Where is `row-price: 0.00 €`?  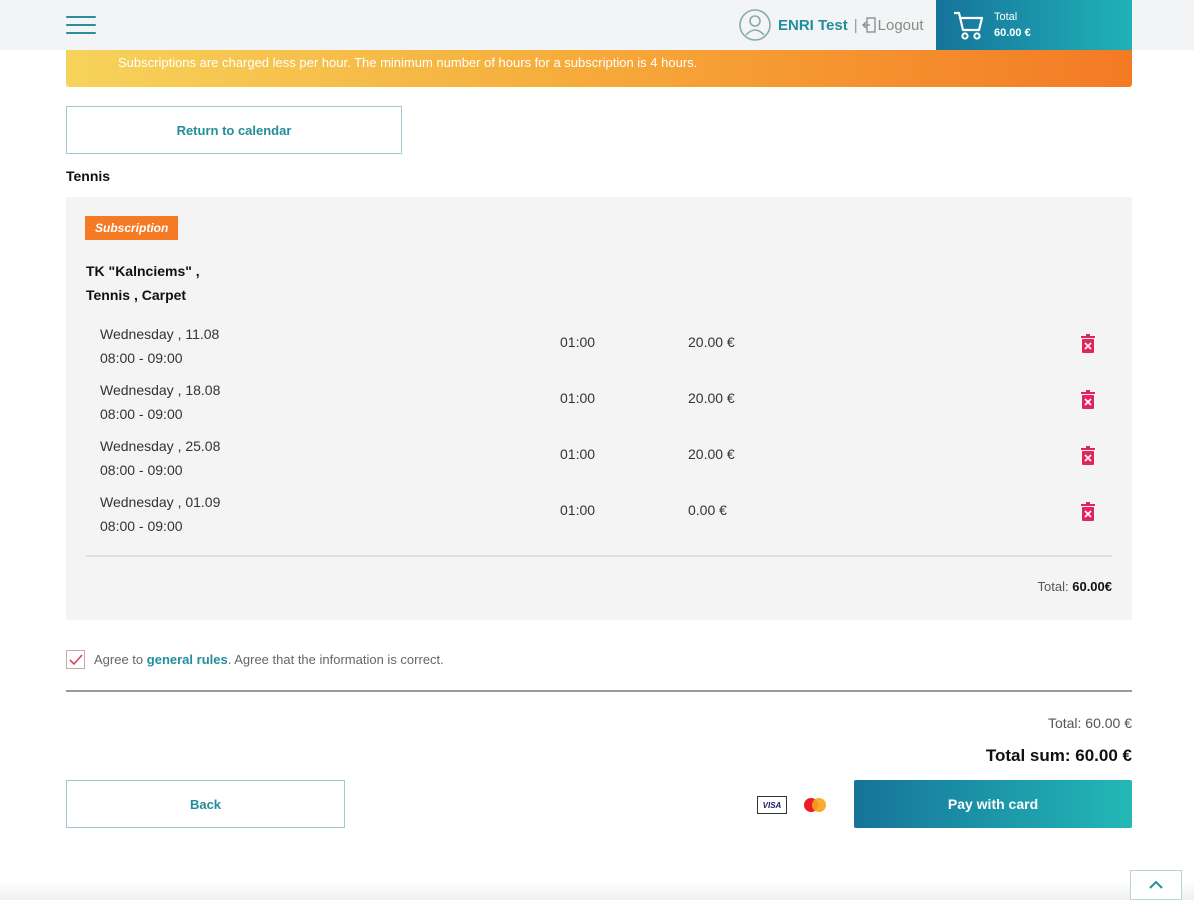 row-price: 0.00 € is located at coordinates (707, 510).